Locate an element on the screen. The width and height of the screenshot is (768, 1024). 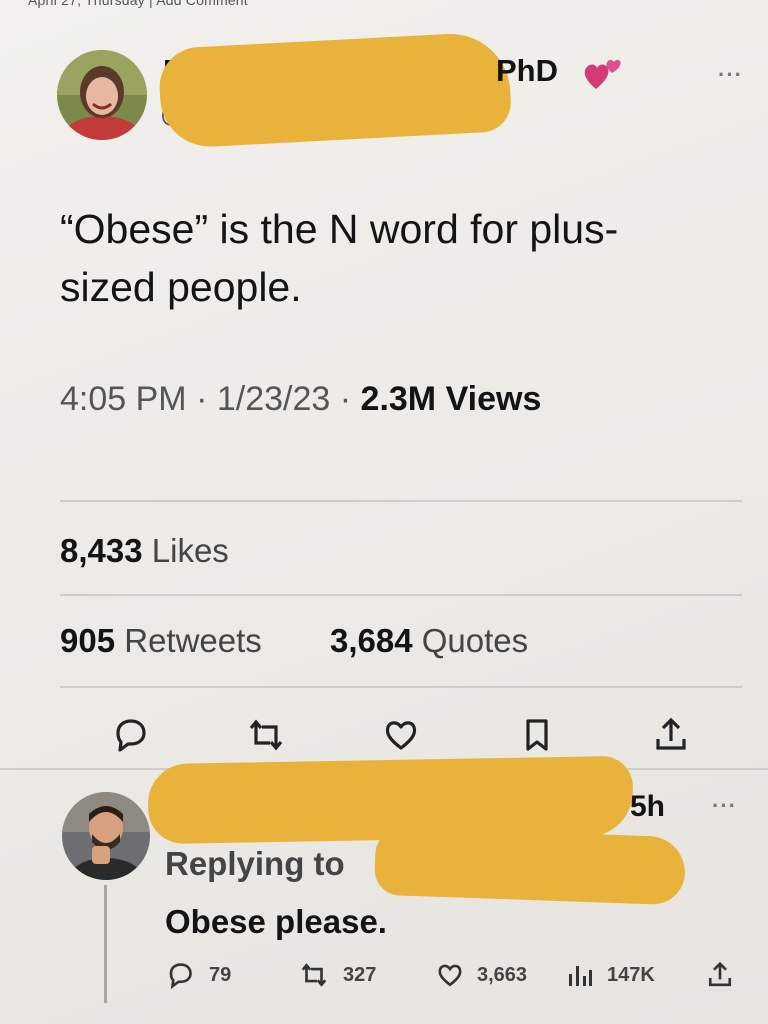
retweets-count: 905 is located at coordinates (88, 640).